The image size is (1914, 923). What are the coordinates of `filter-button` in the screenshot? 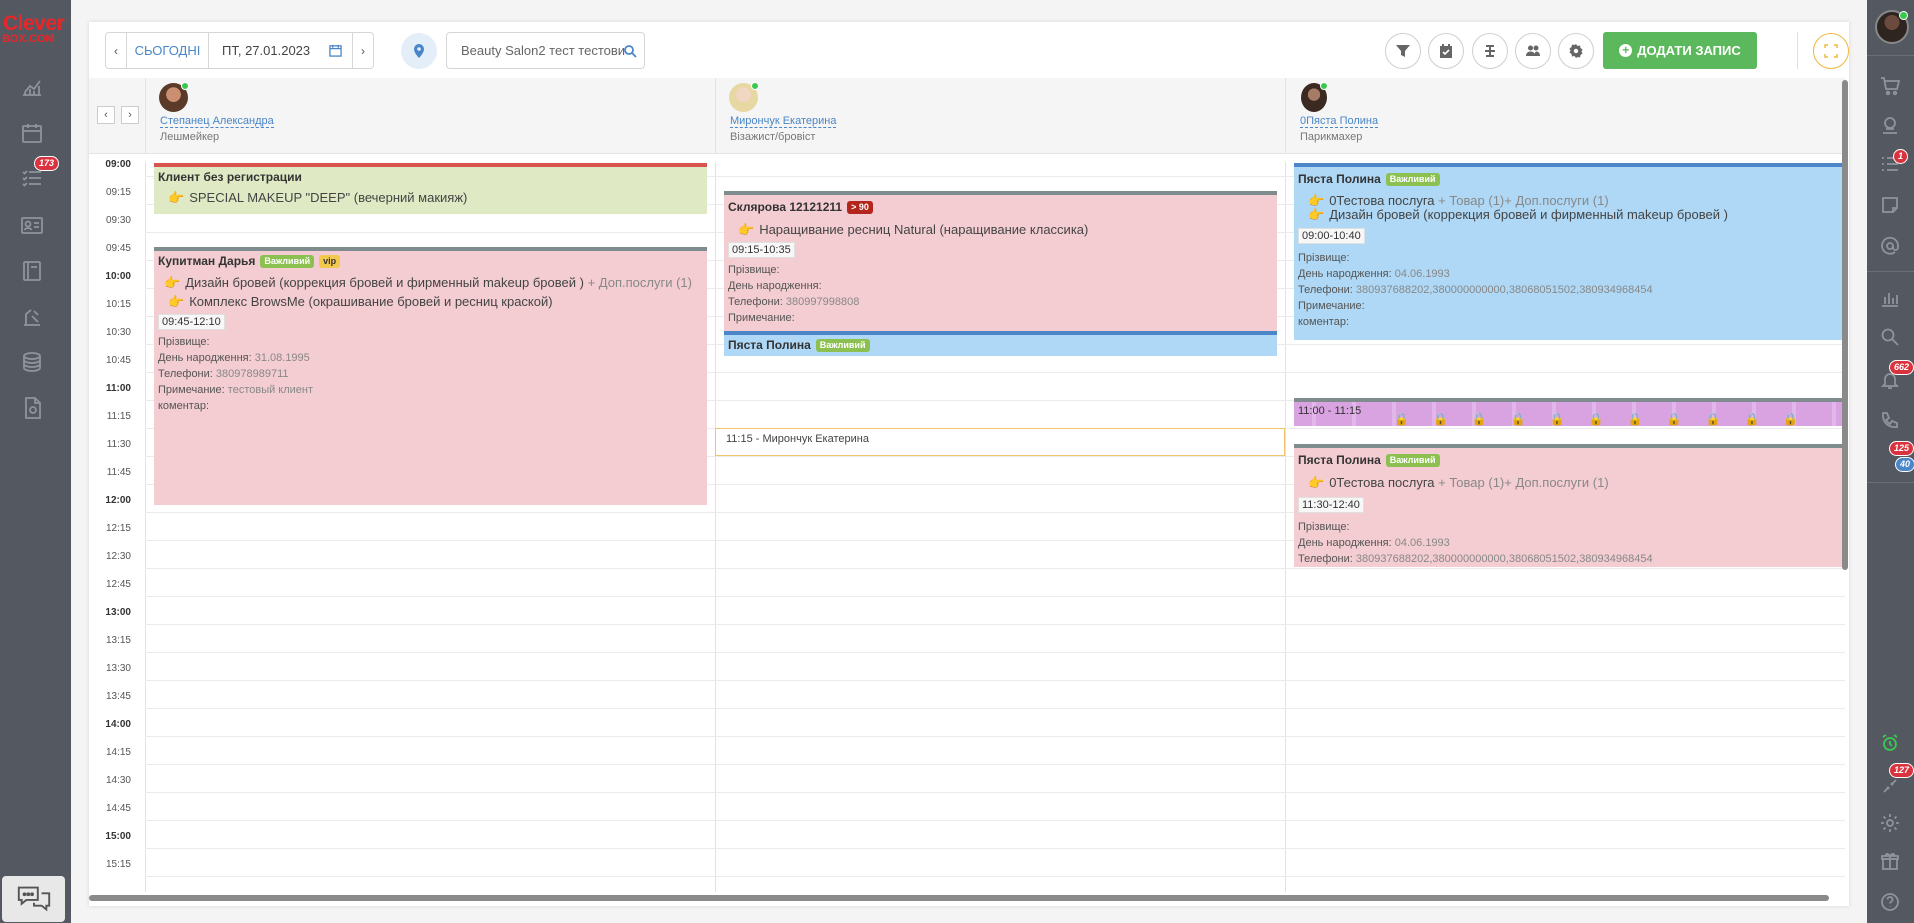 It's located at (1403, 51).